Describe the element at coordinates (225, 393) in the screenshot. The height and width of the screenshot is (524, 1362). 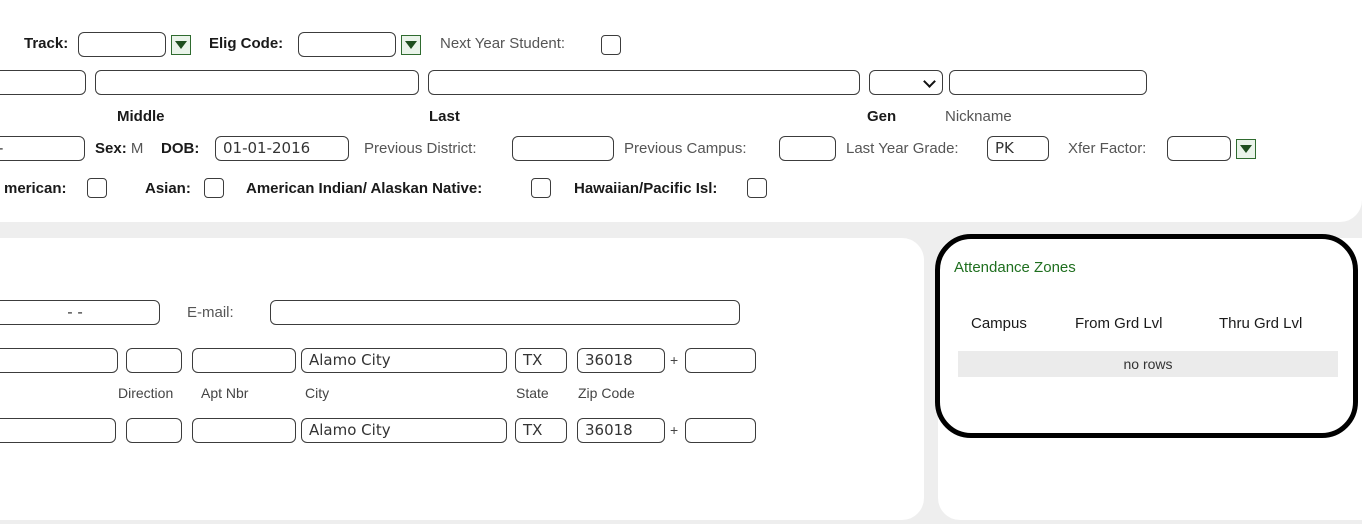
I see `apt-nbr-caption: Apt Nbr` at that location.